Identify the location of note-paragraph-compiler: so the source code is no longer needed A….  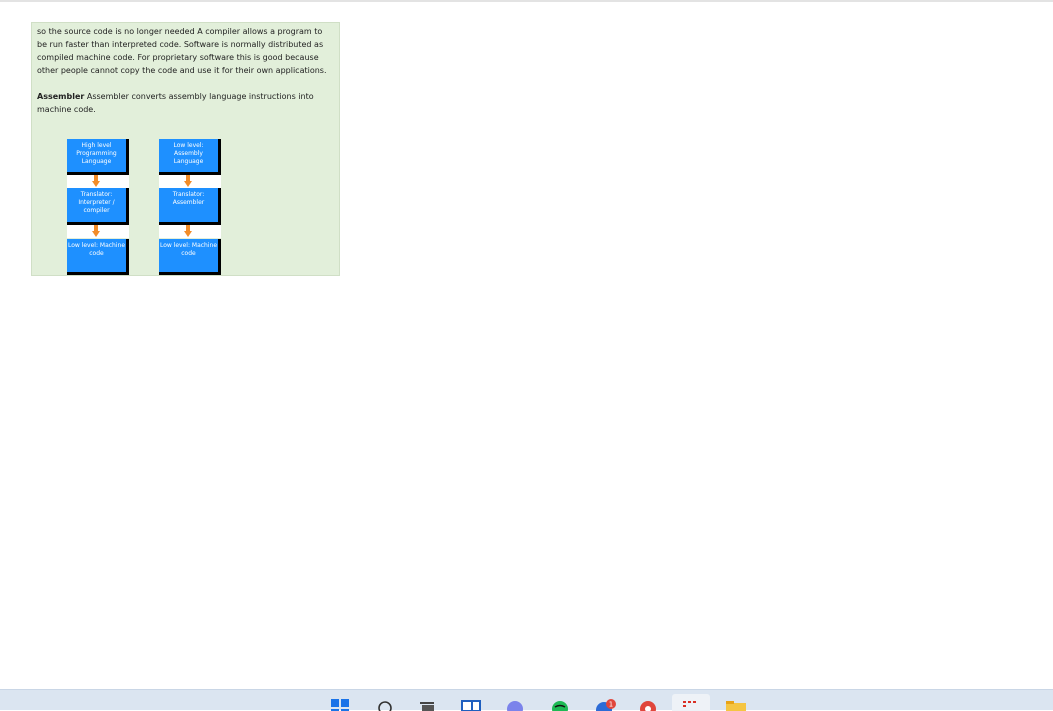
(182, 51).